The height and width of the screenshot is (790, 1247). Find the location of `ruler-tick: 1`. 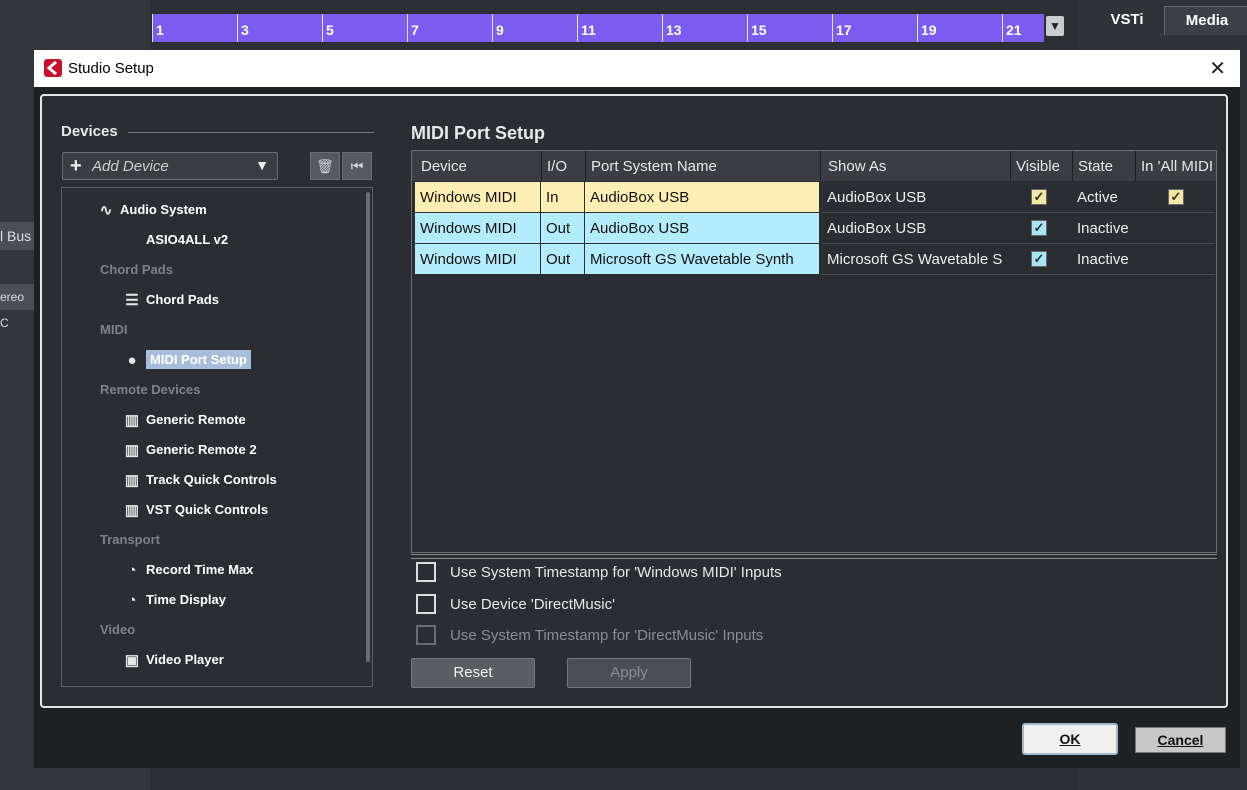

ruler-tick: 1 is located at coordinates (158, 28).